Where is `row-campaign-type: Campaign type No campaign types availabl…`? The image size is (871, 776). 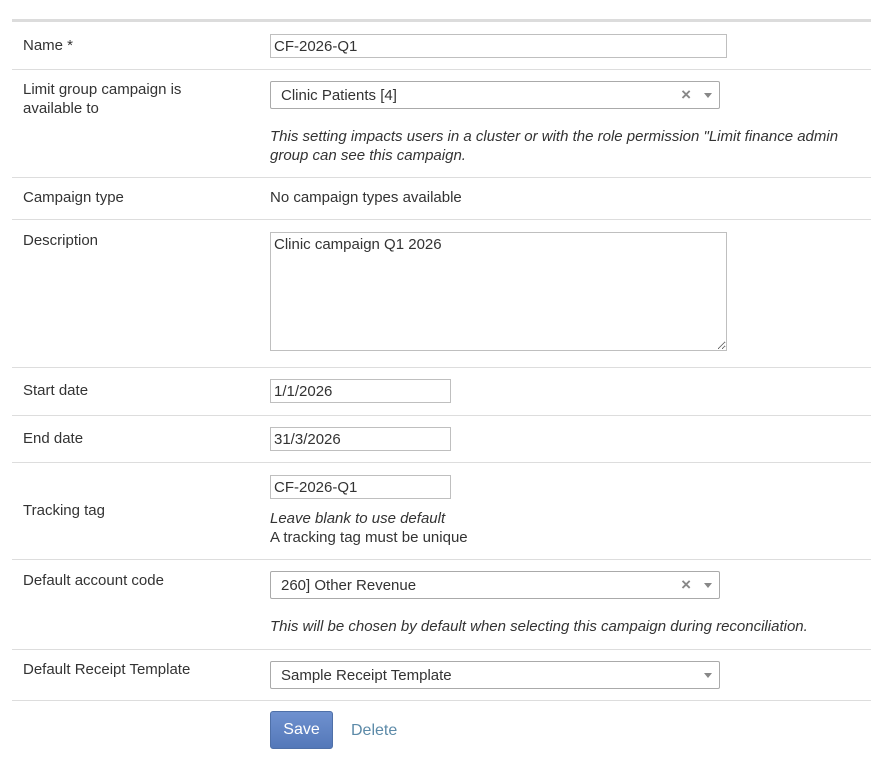 row-campaign-type: Campaign type No campaign types availabl… is located at coordinates (441, 199).